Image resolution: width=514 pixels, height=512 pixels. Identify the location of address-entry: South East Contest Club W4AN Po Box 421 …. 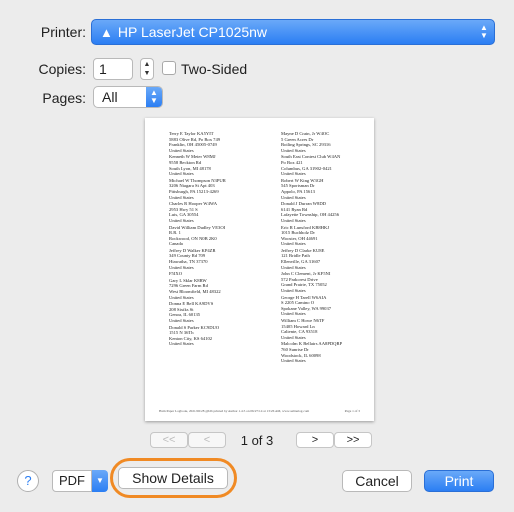
(311, 165).